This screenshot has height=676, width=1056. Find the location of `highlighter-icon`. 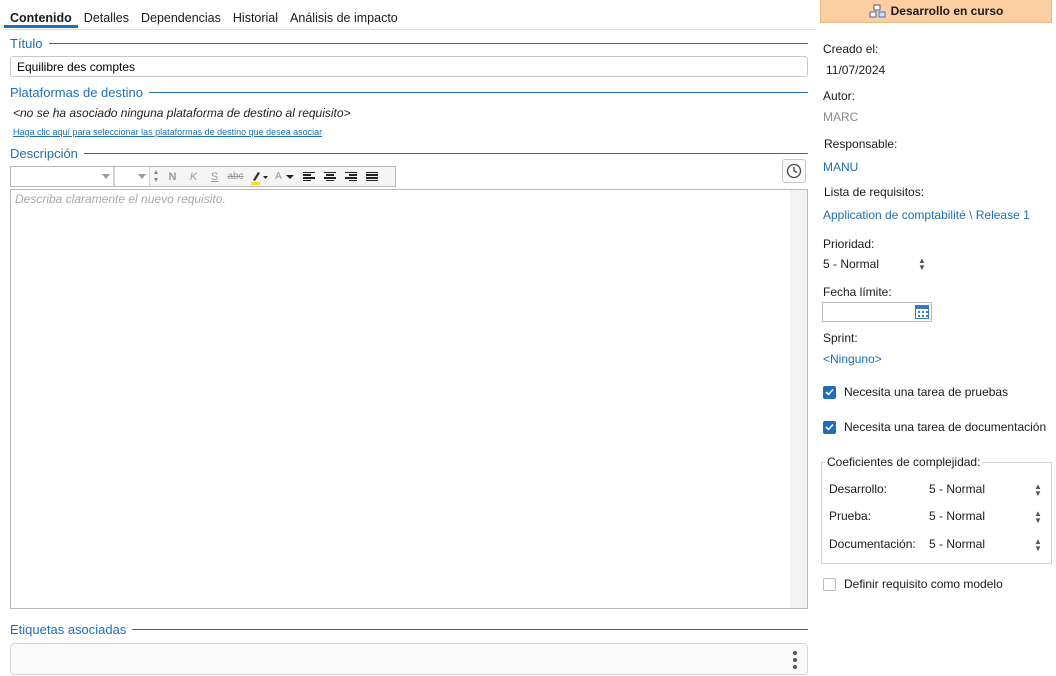

highlighter-icon is located at coordinates (259, 178).